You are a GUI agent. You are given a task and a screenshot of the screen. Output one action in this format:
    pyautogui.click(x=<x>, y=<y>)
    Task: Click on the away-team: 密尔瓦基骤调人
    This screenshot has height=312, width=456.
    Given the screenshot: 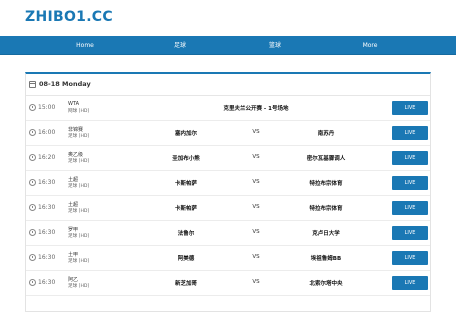 What is the action you would take?
    pyautogui.click(x=326, y=159)
    